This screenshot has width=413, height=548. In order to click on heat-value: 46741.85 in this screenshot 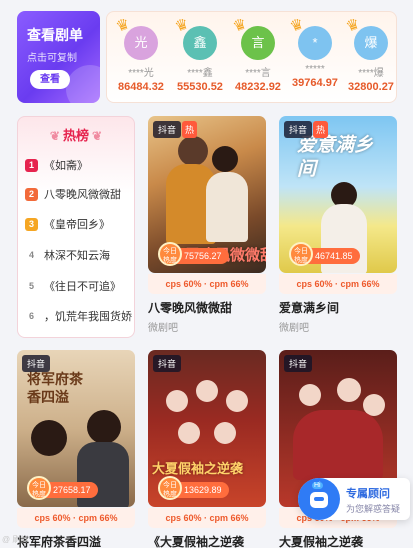, I will do `click(334, 256)`.